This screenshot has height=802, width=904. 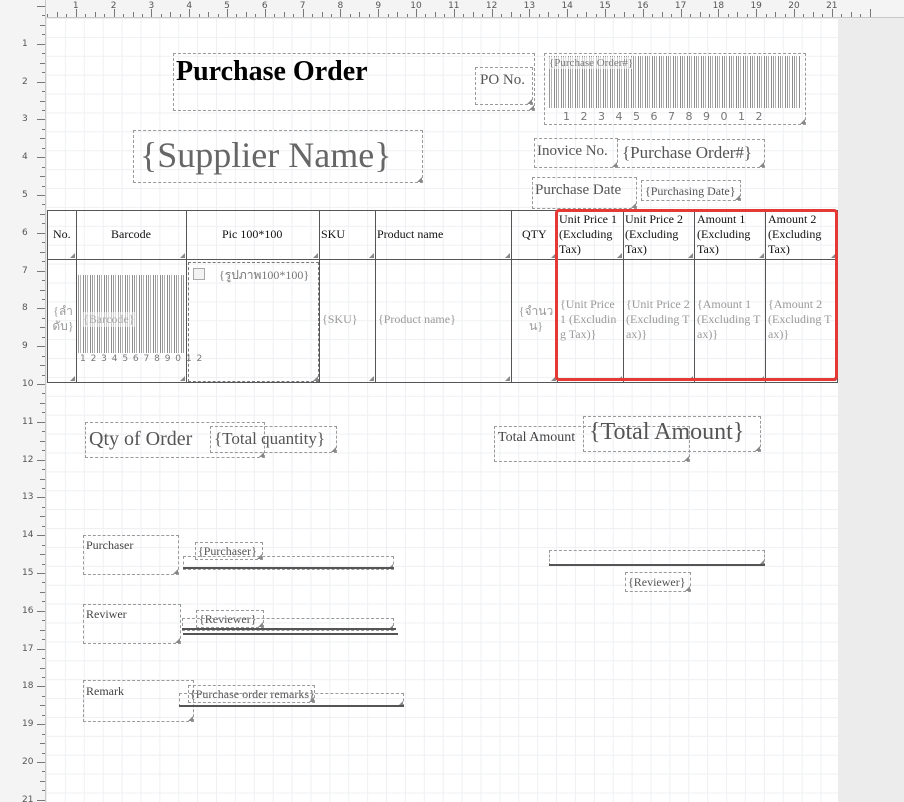 I want to click on header-qty: QTY, so click(x=534, y=234).